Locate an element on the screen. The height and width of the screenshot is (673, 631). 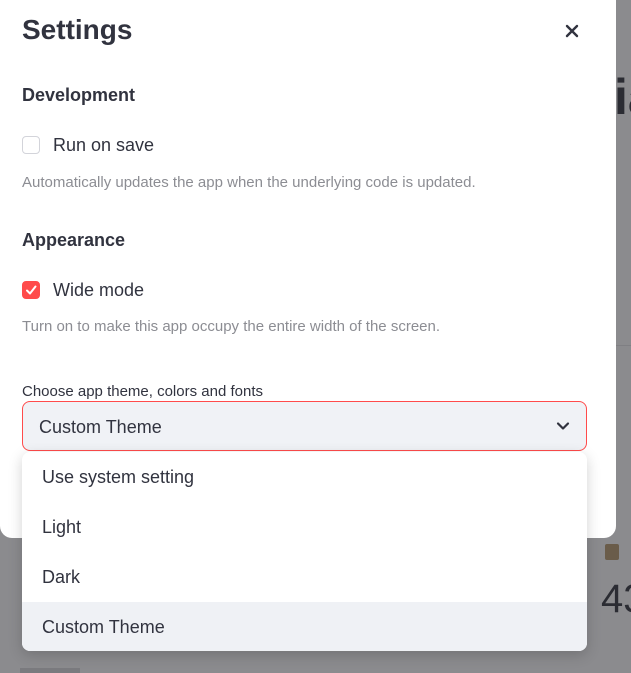
checkmark-icon is located at coordinates (31, 290).